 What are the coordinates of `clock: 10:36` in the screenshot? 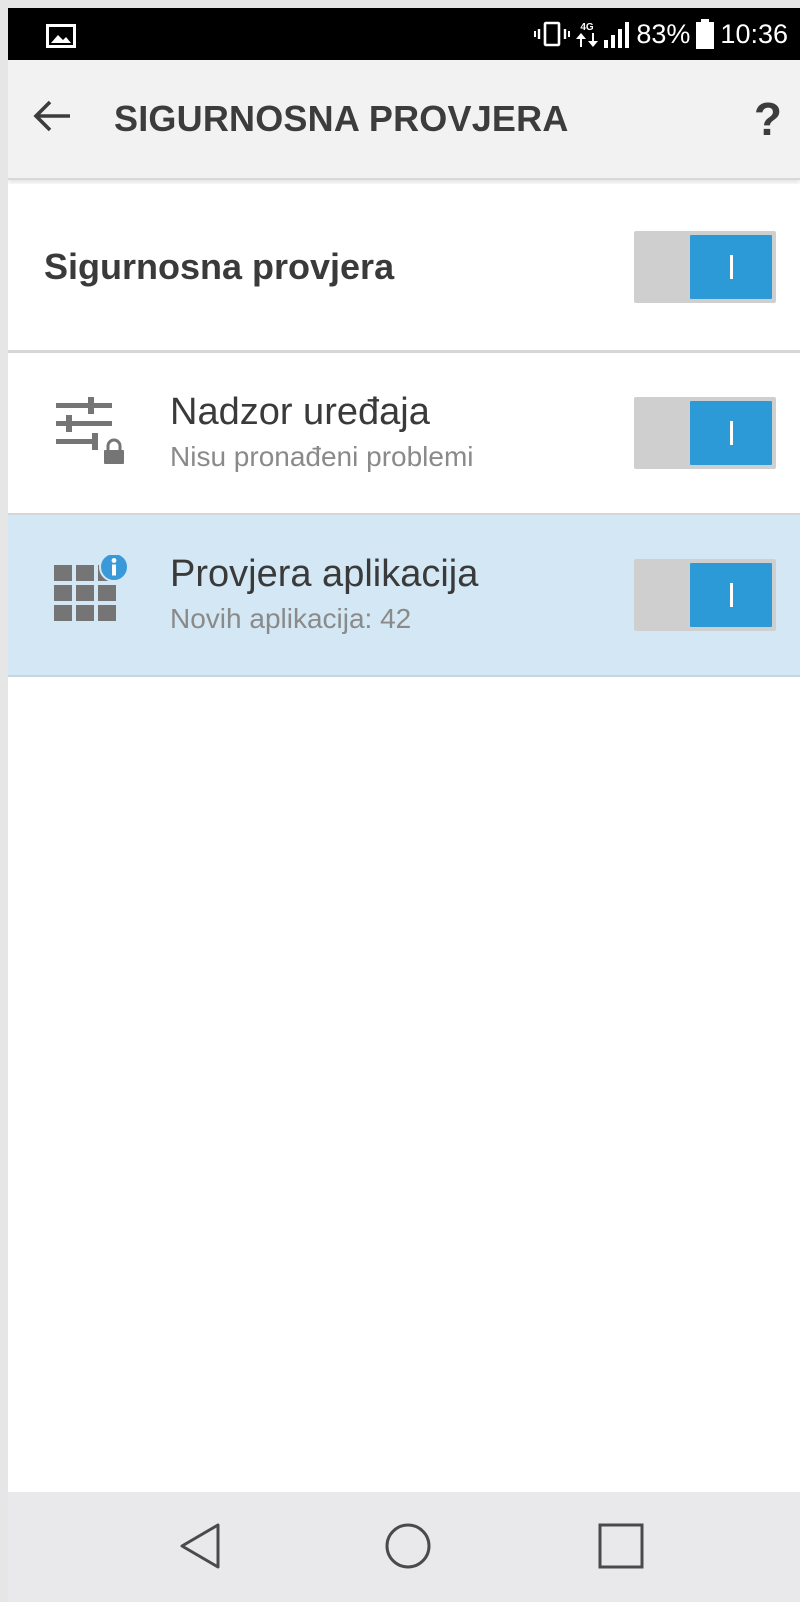 It's located at (754, 33).